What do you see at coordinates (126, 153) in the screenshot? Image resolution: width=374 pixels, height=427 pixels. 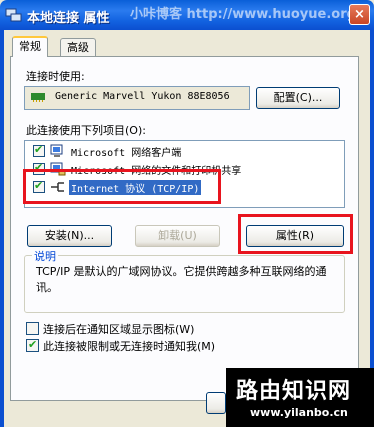 I see `item-label: Microsoft 网络客户端` at bounding box center [126, 153].